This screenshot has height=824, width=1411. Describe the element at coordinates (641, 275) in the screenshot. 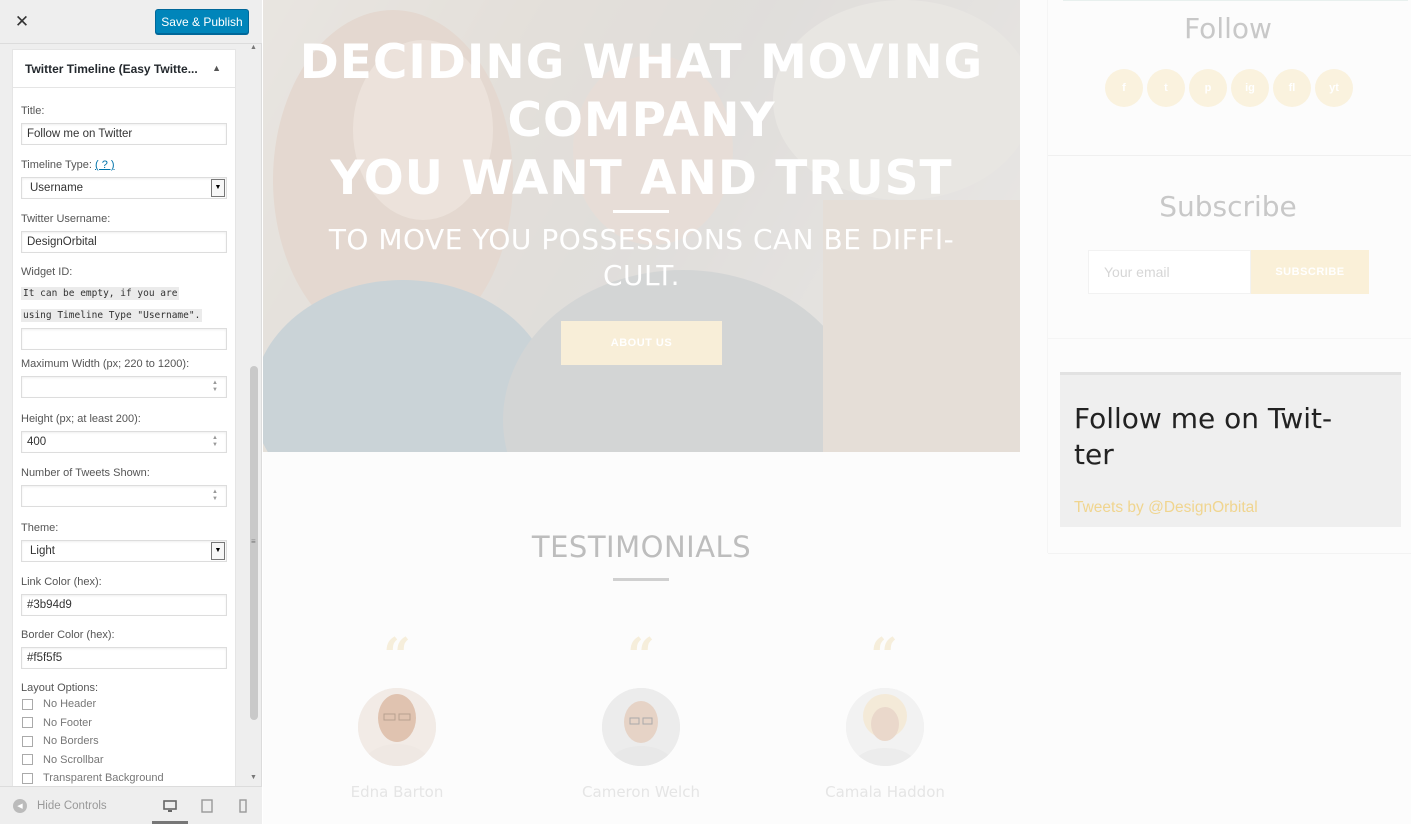

I see `hero-subtitle-line: CULT.` at that location.